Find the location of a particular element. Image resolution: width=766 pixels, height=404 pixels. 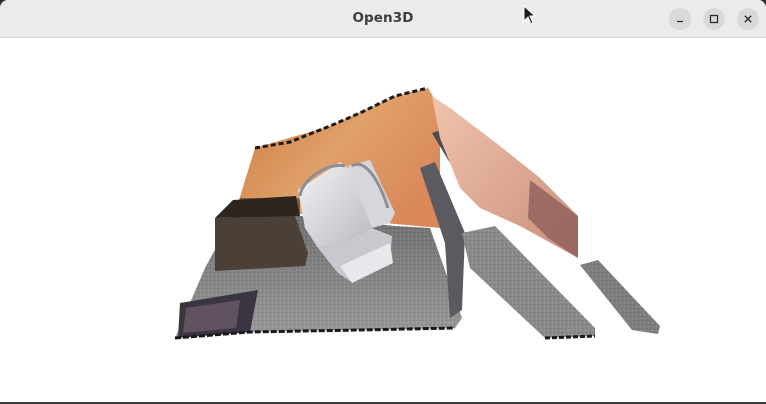

mouse-pointer-icon is located at coordinates (530, 15).